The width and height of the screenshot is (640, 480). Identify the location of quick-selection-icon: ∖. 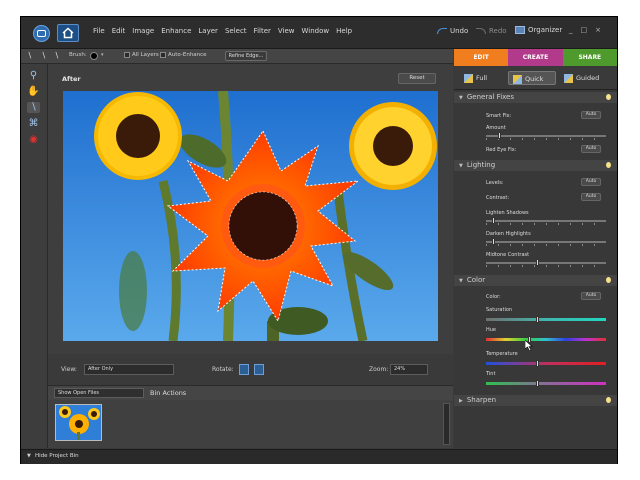
(31, 55).